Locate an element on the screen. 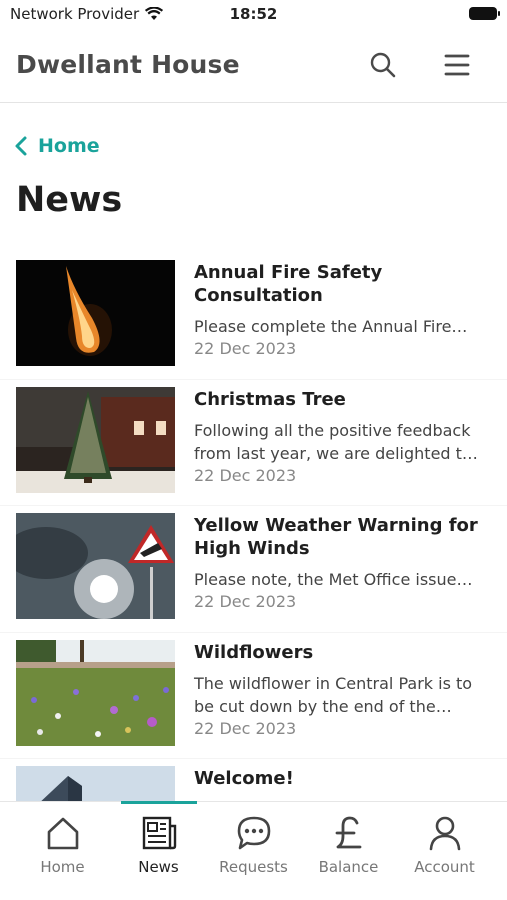 This screenshot has width=507, height=900. status-bar: Network Provider 18:52 is located at coordinates (253, 14).